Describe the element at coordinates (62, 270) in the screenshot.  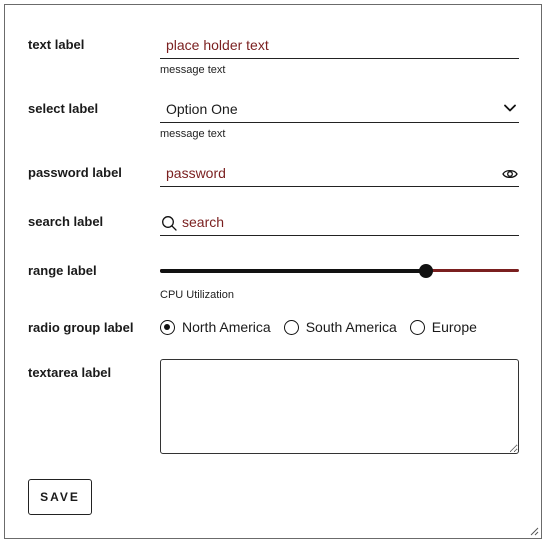
I see `range-label: range label` at that location.